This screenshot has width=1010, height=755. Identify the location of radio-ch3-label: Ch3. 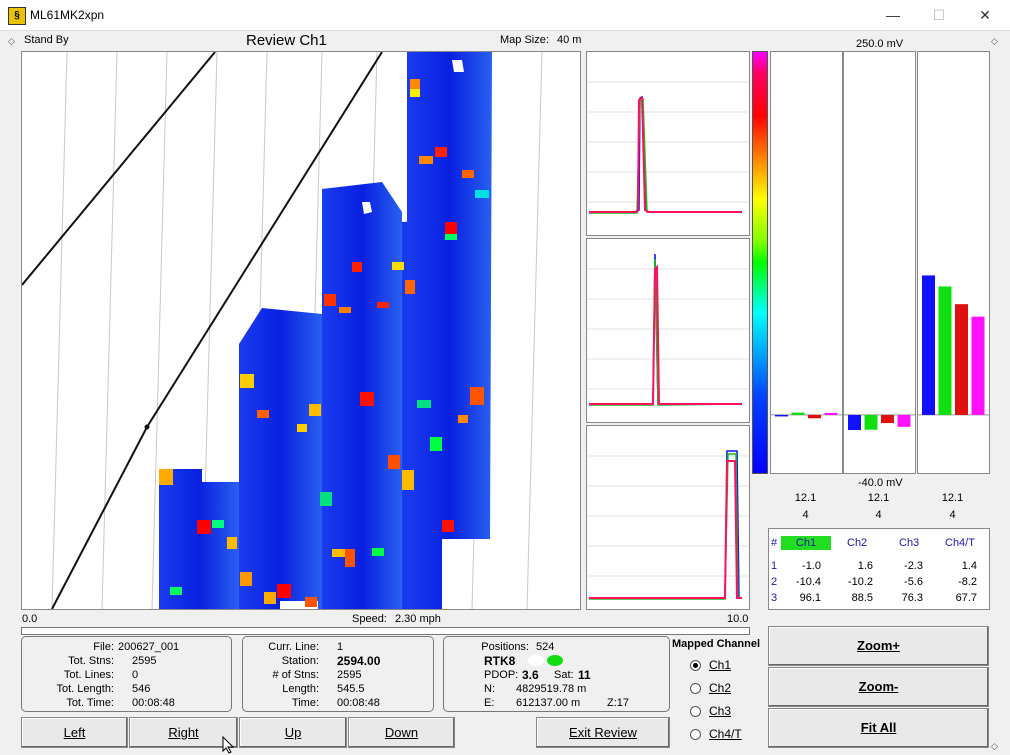
(720, 711).